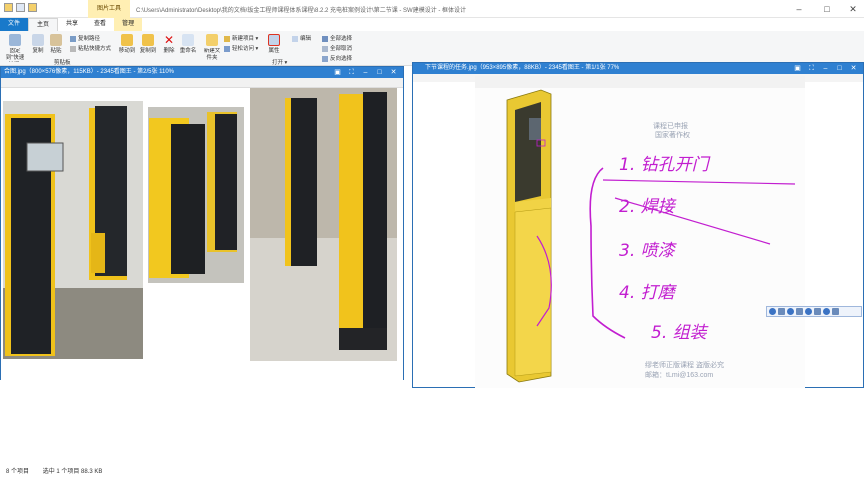 The width and height of the screenshot is (864, 486). I want to click on selection-info: 选中 1 个项目 88.3 KB, so click(72, 472).